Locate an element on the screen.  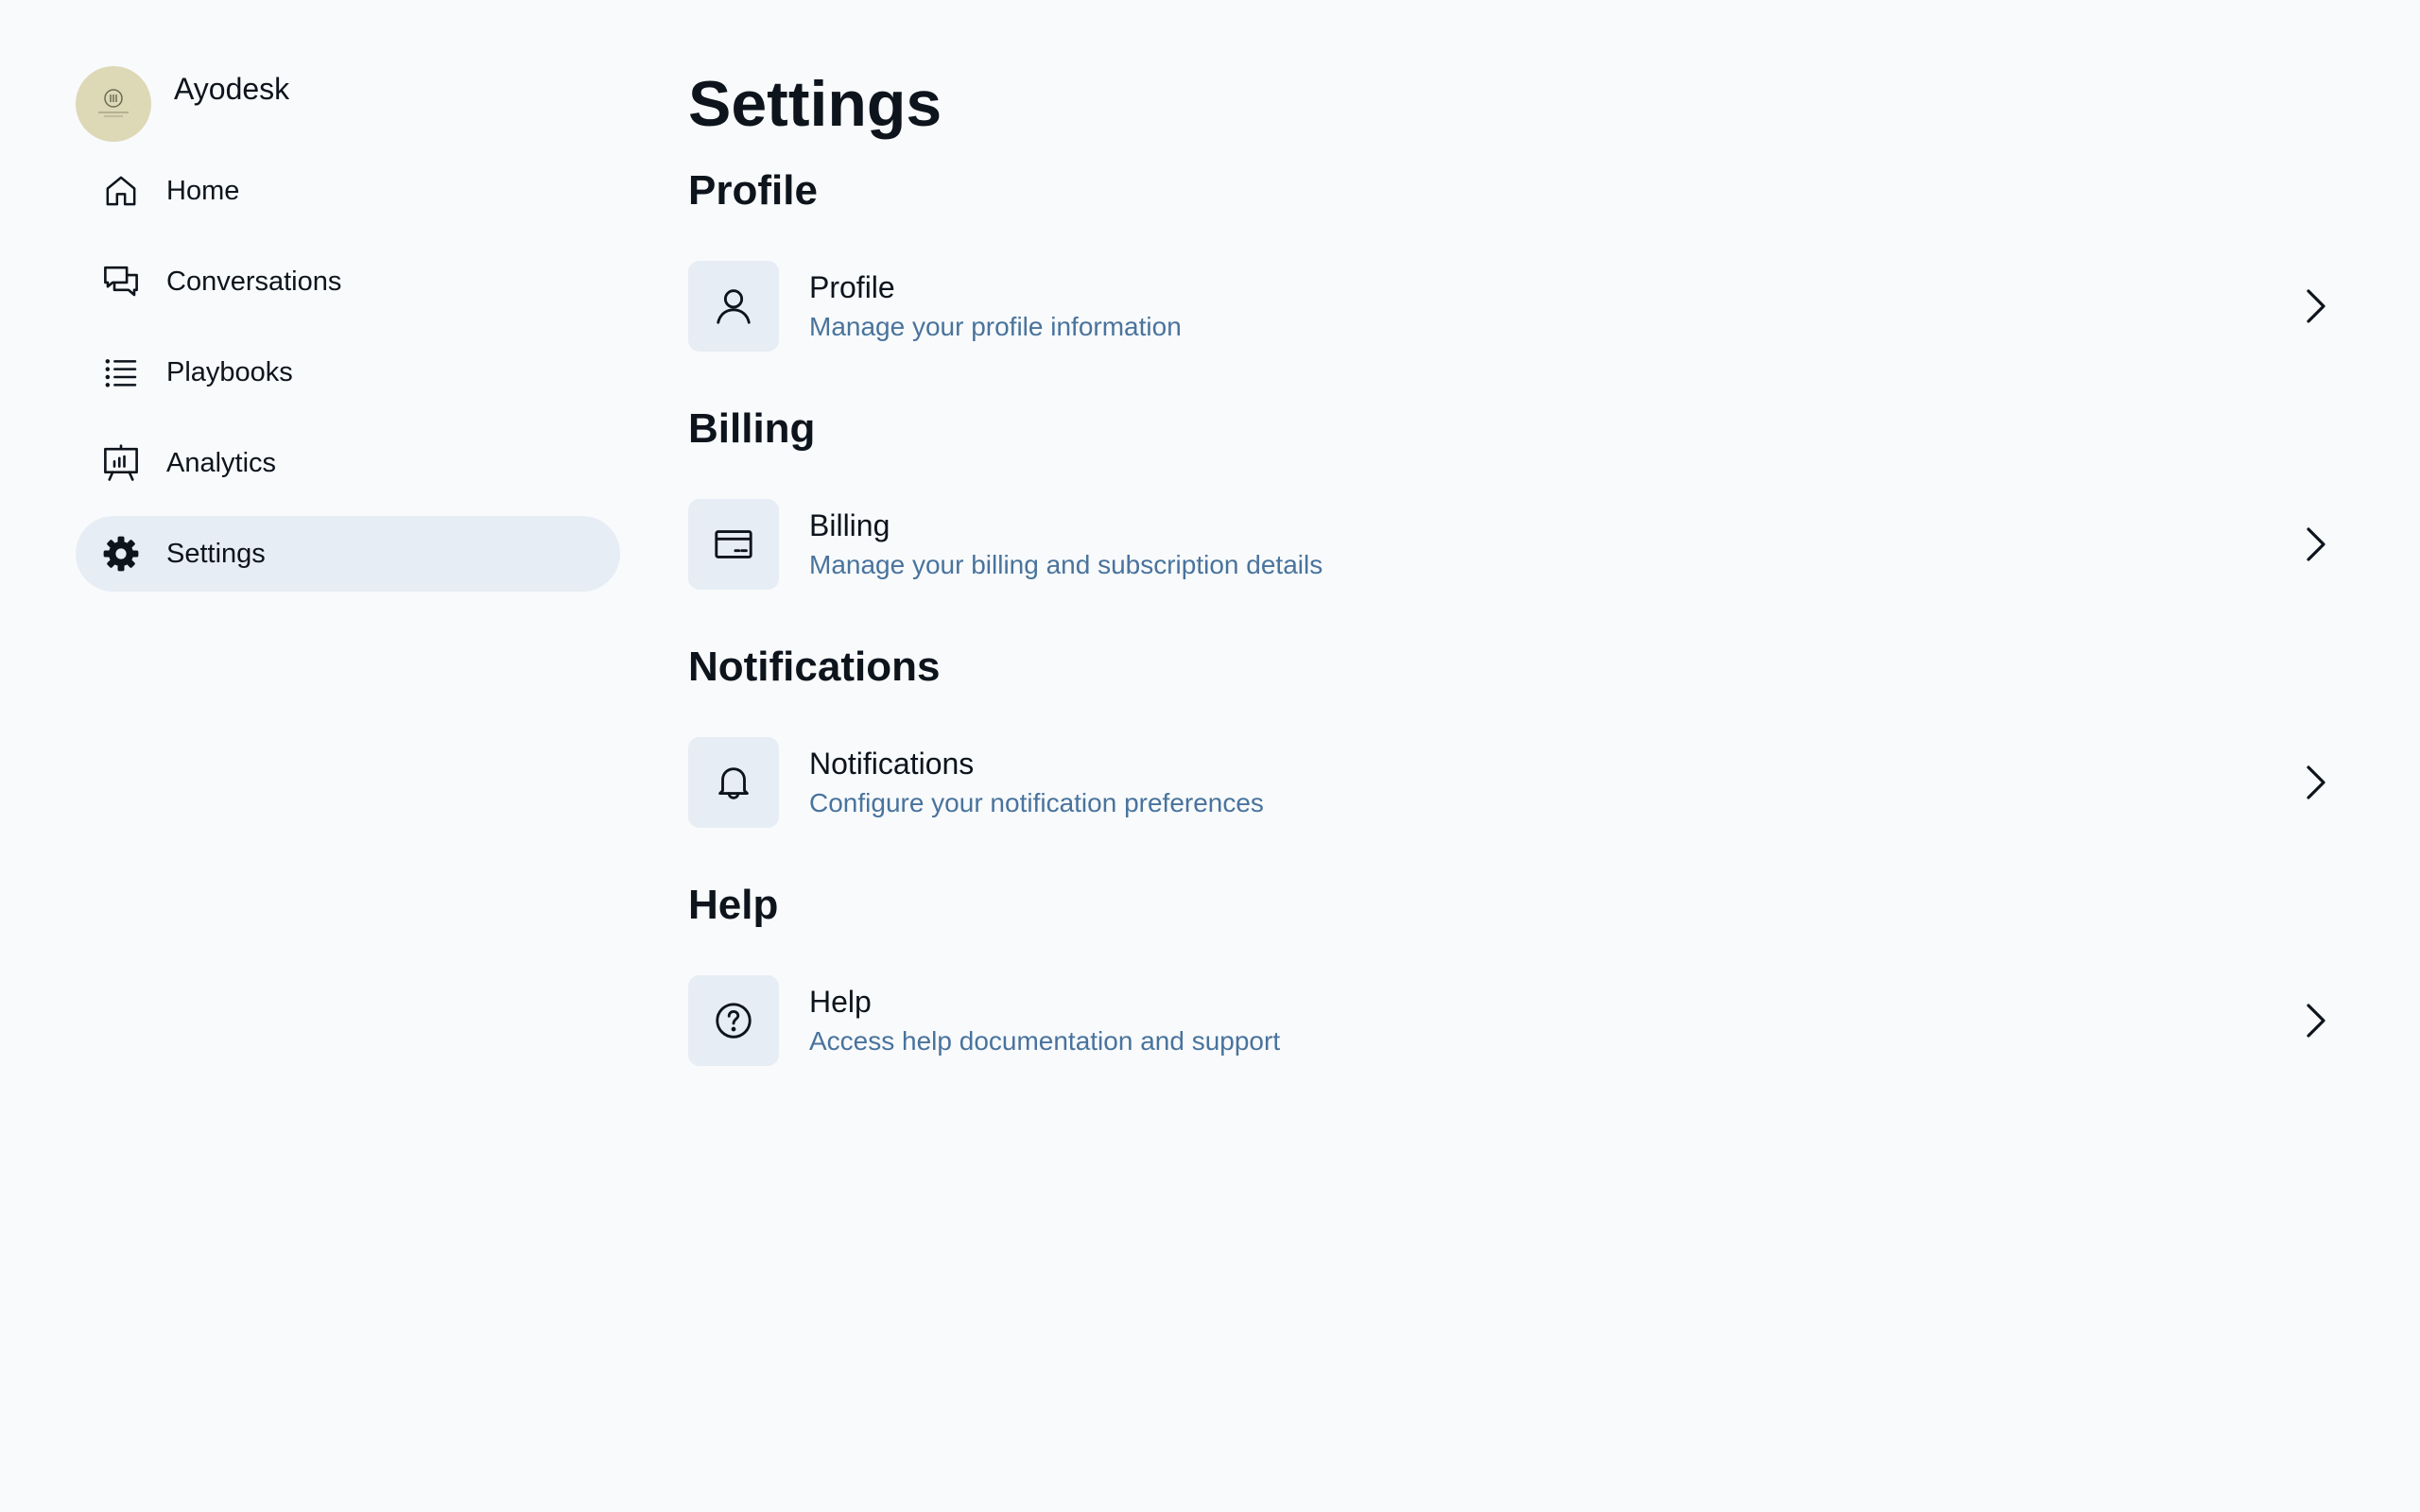
credit-card-icon is located at coordinates (733, 544).